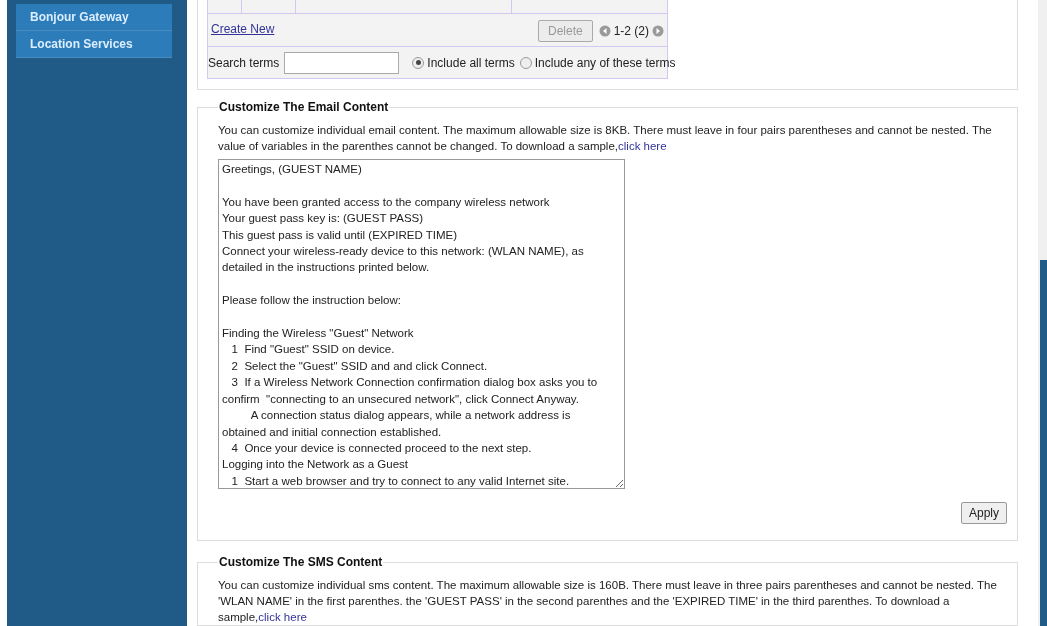 This screenshot has height=626, width=1047. I want to click on sidebar-item: Location Services, so click(94, 44).